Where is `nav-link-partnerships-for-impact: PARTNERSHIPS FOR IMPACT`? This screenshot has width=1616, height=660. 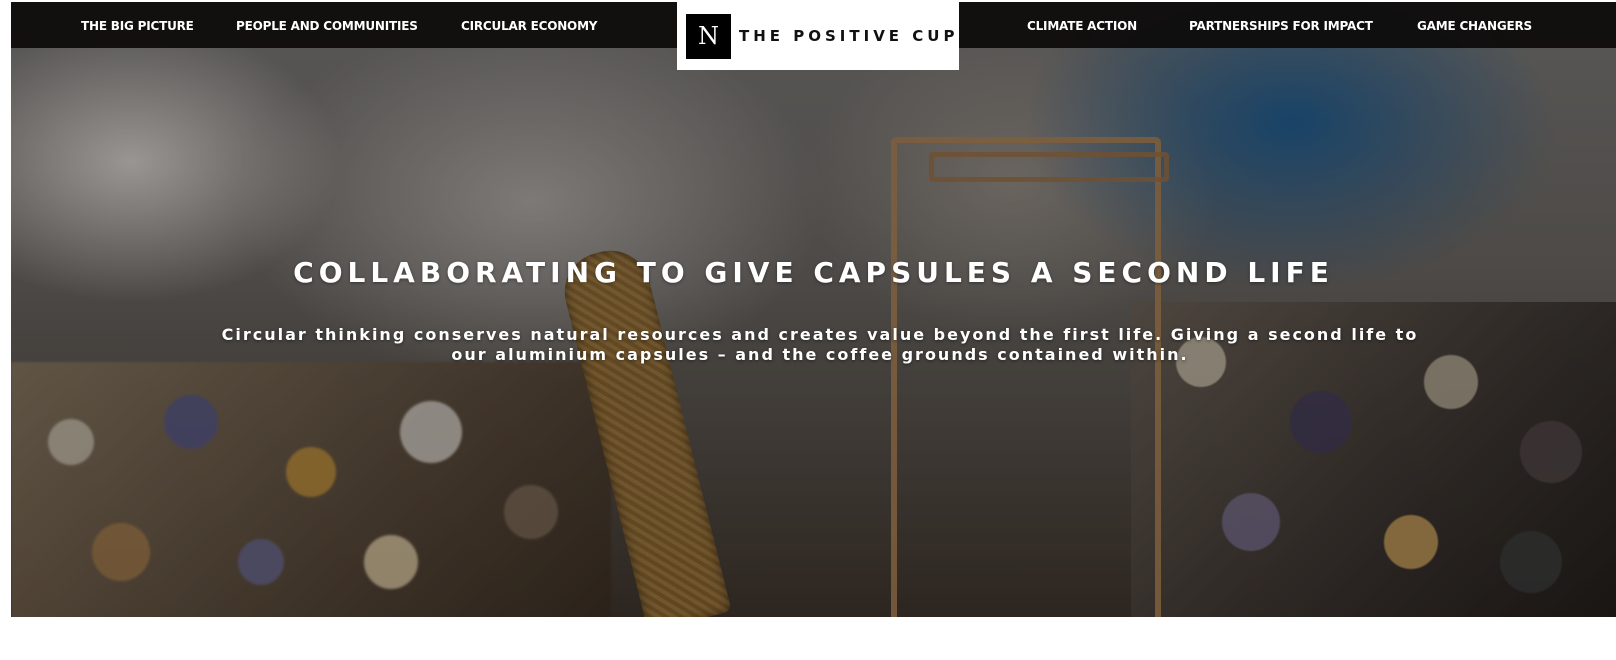
nav-link-partnerships-for-impact: PARTNERSHIPS FOR IMPACT is located at coordinates (1281, 26).